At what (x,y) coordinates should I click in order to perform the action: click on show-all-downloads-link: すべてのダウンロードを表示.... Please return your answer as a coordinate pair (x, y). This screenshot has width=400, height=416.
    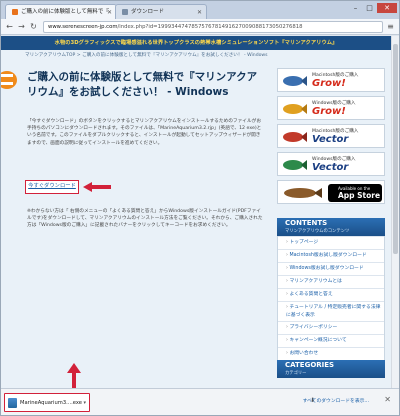
    Looking at the image, I should click on (336, 400).